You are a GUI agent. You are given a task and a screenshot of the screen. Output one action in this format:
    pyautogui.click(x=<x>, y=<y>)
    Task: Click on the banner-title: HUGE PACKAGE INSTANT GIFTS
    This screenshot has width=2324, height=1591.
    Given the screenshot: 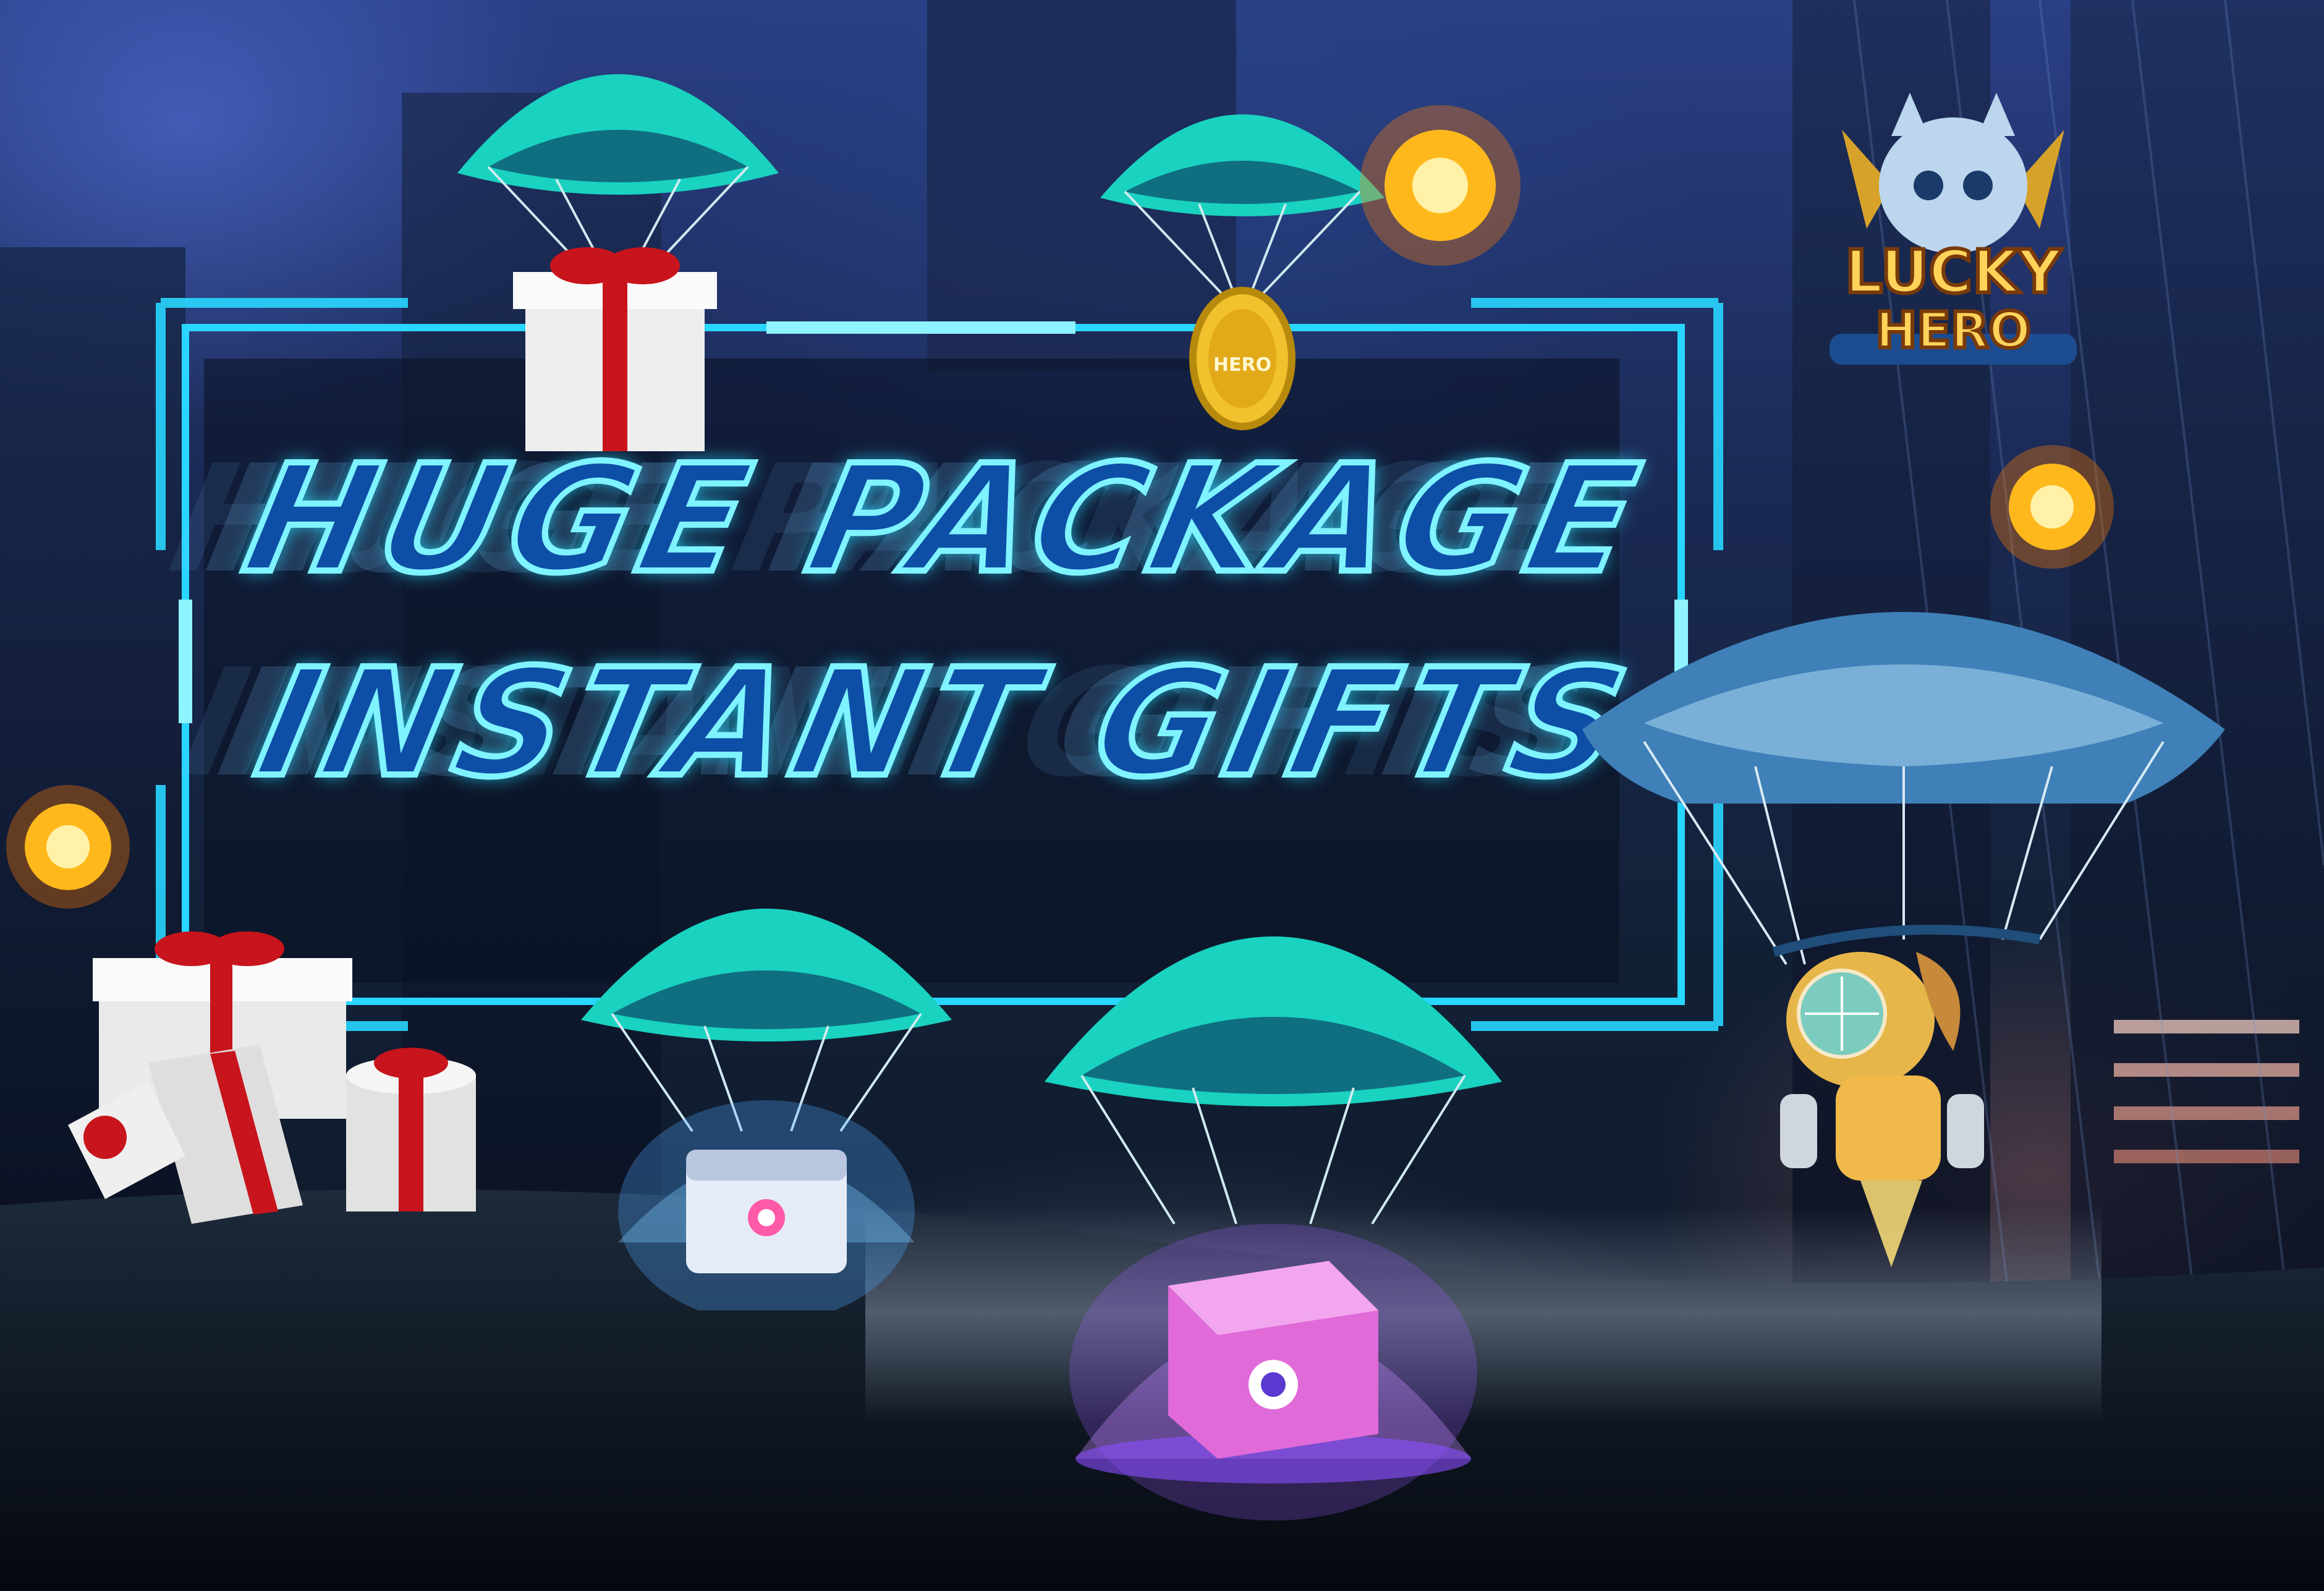 What is the action you would take?
    pyautogui.click(x=946, y=621)
    